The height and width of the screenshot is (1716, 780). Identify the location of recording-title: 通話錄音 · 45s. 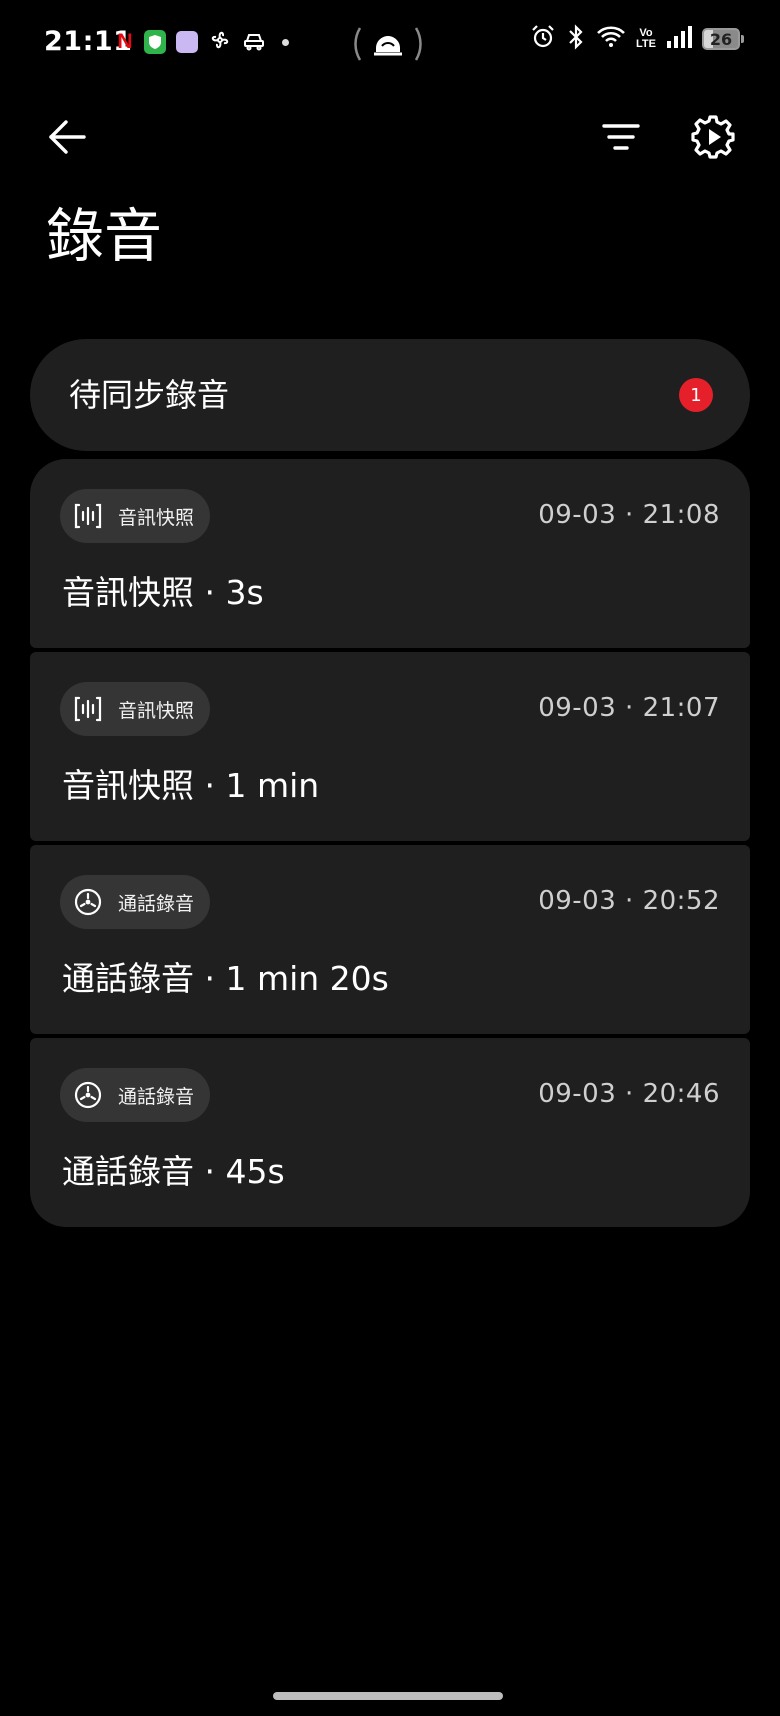
(173, 1171).